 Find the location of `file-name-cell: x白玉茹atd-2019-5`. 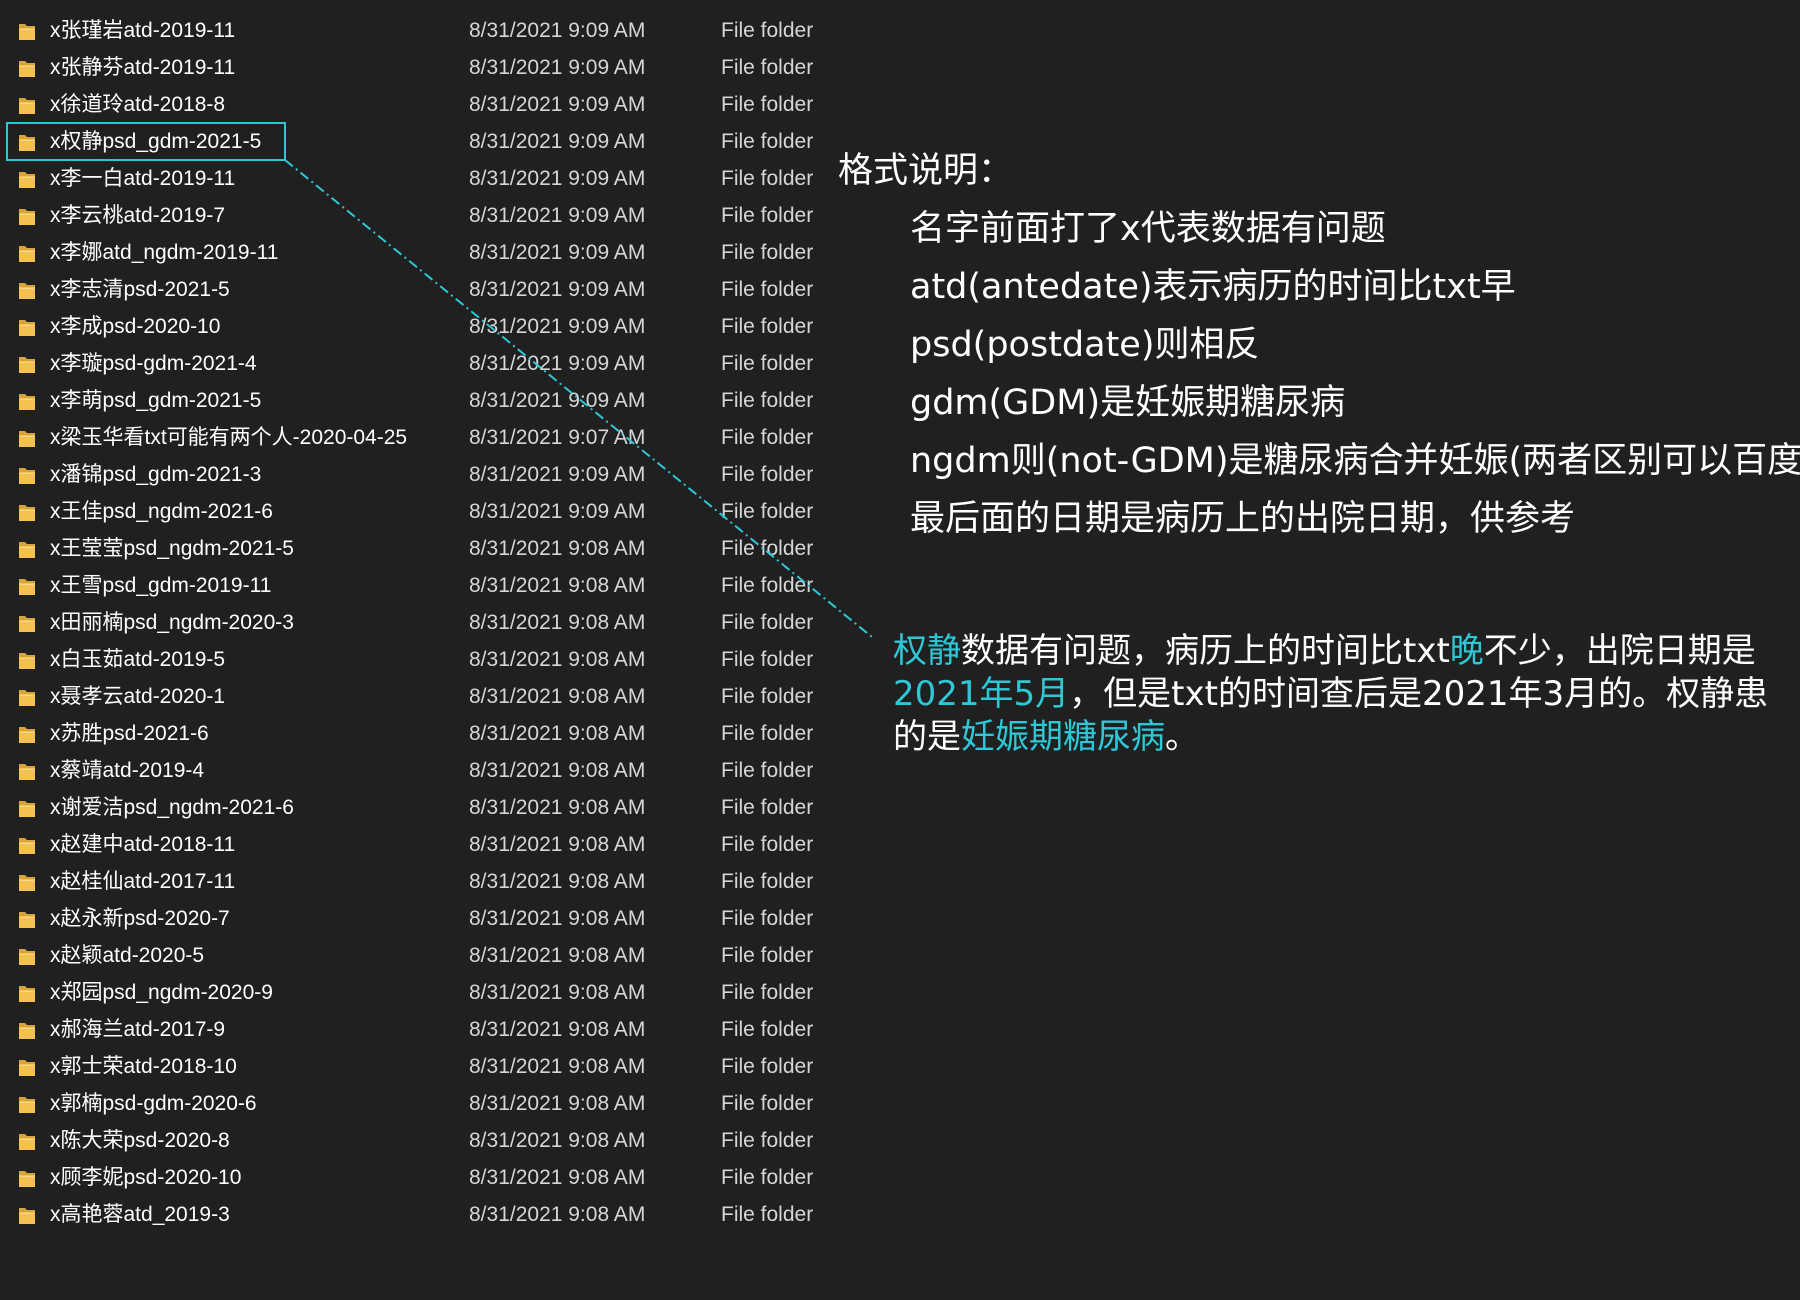

file-name-cell: x白玉茹atd-2019-5 is located at coordinates (146, 659).